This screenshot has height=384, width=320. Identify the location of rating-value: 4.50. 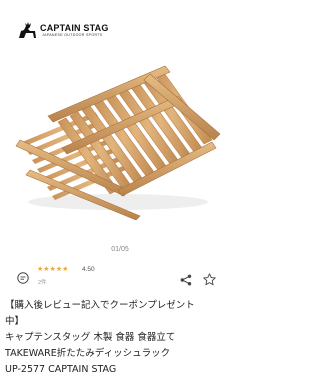
(88, 269).